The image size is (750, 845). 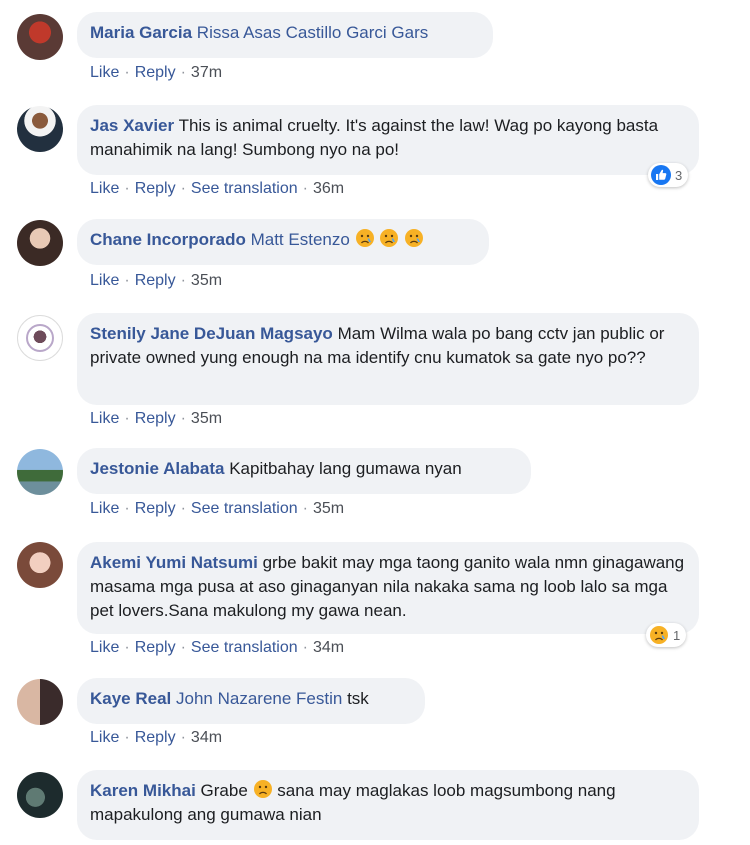 I want to click on comment-actions: Like · Reply · See translation · 35m, so click(x=217, y=509).